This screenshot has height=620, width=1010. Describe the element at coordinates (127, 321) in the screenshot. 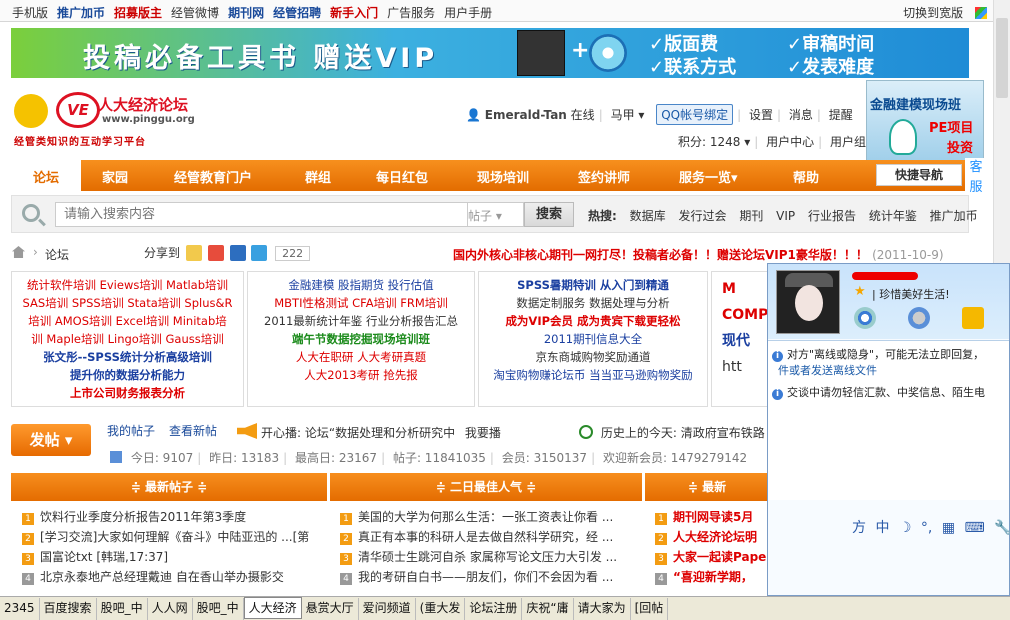

I see `promo-link: 培训 AMOS培训 Excel培训 Minitab培` at that location.